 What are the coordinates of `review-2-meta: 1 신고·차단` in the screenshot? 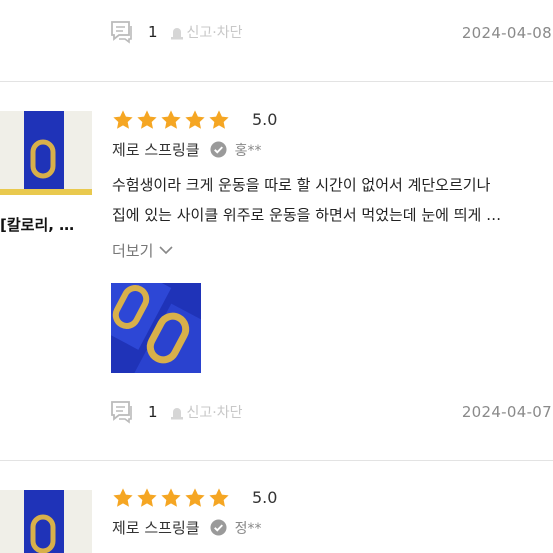 It's located at (176, 412).